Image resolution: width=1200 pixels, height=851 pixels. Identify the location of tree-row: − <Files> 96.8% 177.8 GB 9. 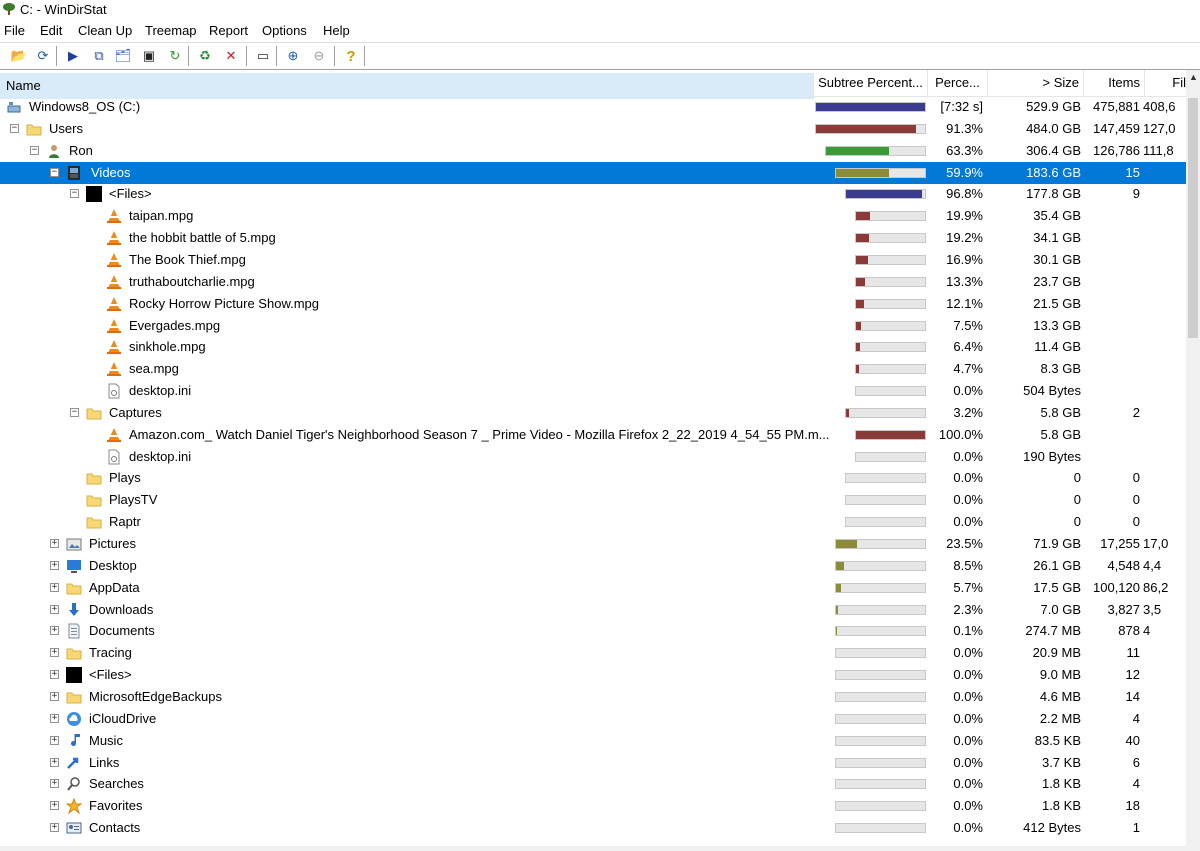
(593, 194).